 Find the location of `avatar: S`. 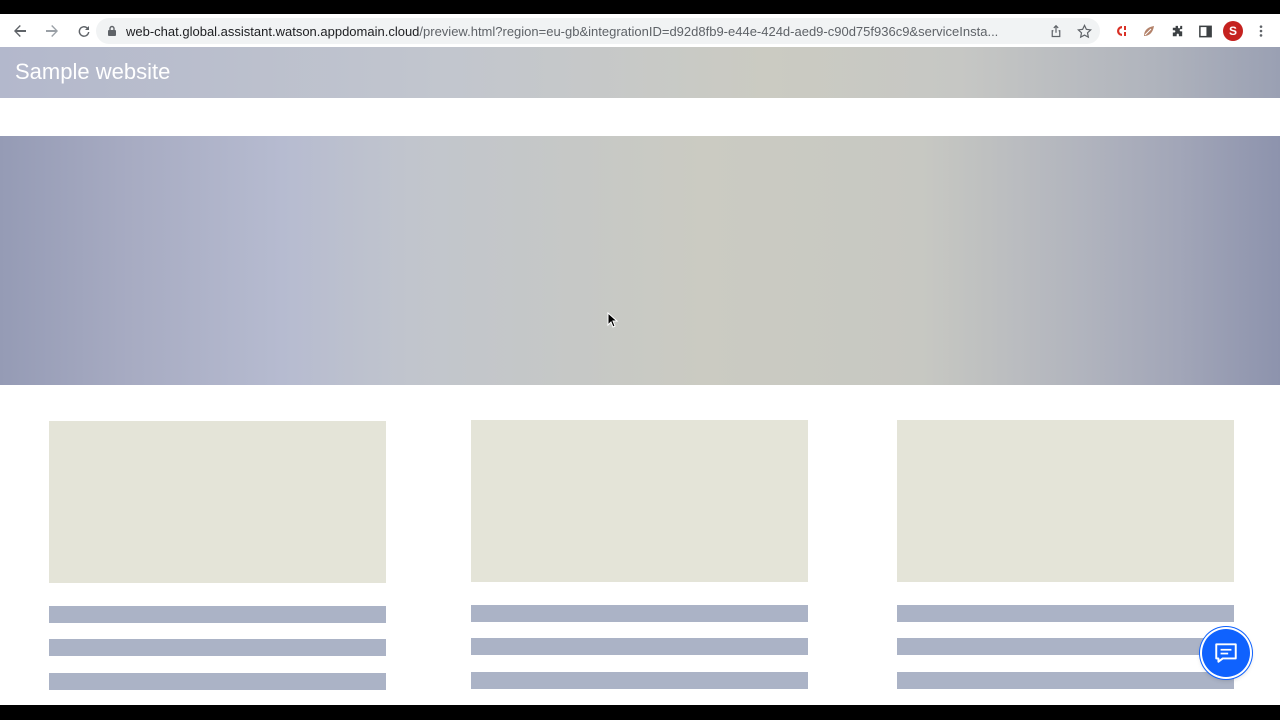

avatar: S is located at coordinates (1233, 31).